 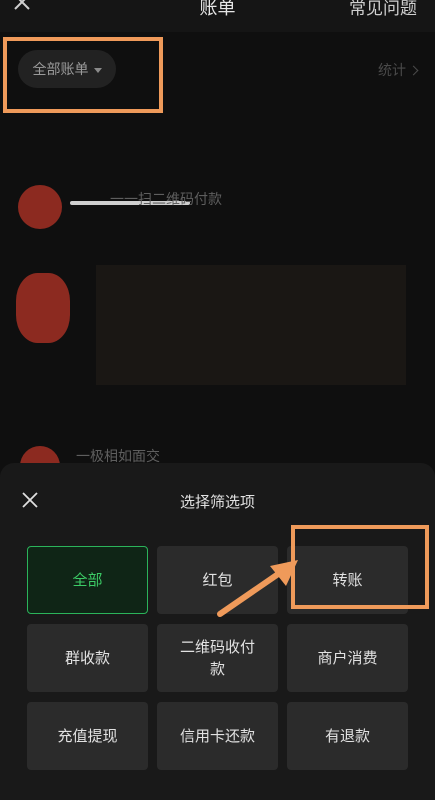 I want to click on faq-link: 常见问题, so click(x=383, y=9).